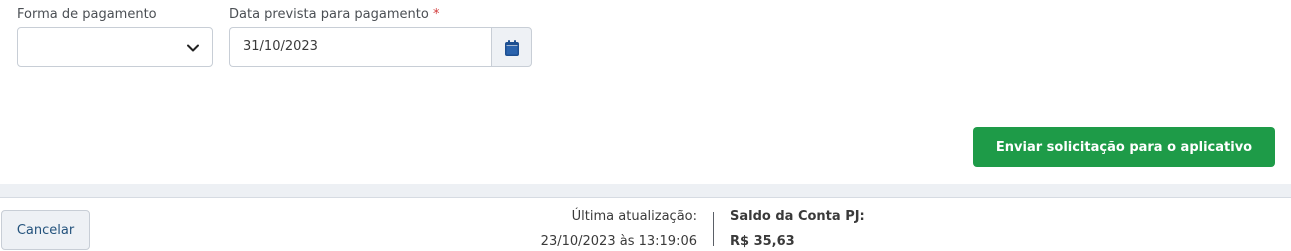 The height and width of the screenshot is (251, 1291). I want to click on footer-divider, so click(645, 197).